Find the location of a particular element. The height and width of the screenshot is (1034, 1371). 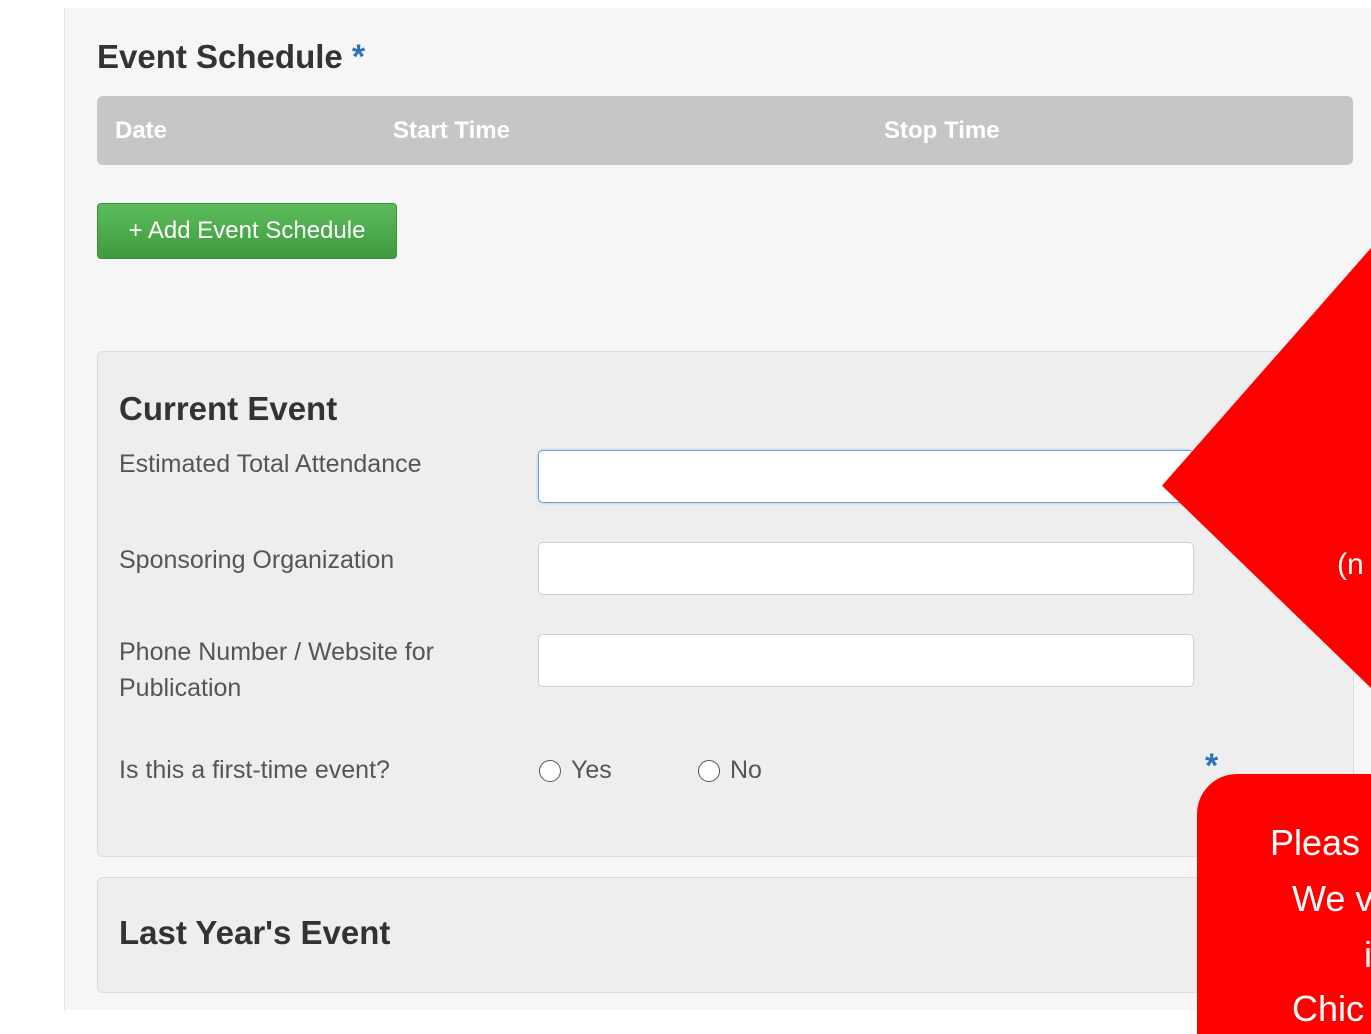

event-schedule-title-text: Event Schedule is located at coordinates (220, 56).